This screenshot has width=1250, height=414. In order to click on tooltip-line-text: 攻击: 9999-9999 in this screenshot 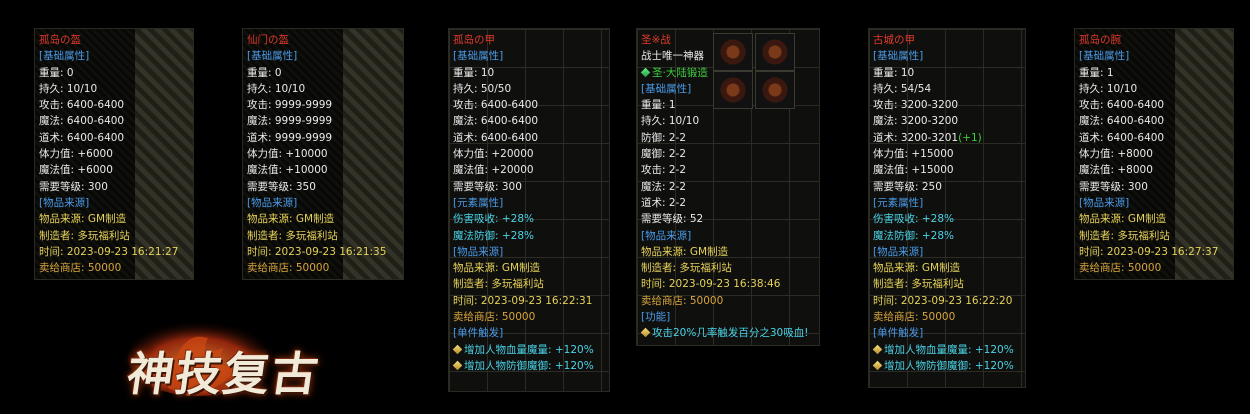, I will do `click(290, 105)`.